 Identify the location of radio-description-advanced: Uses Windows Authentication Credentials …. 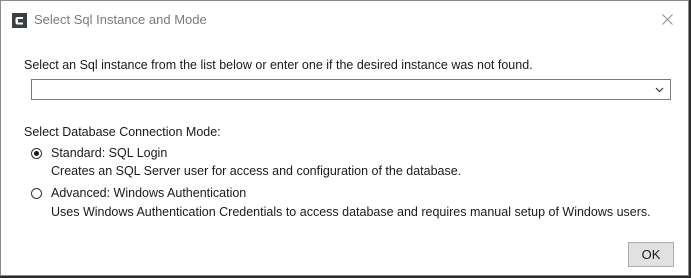
(351, 212).